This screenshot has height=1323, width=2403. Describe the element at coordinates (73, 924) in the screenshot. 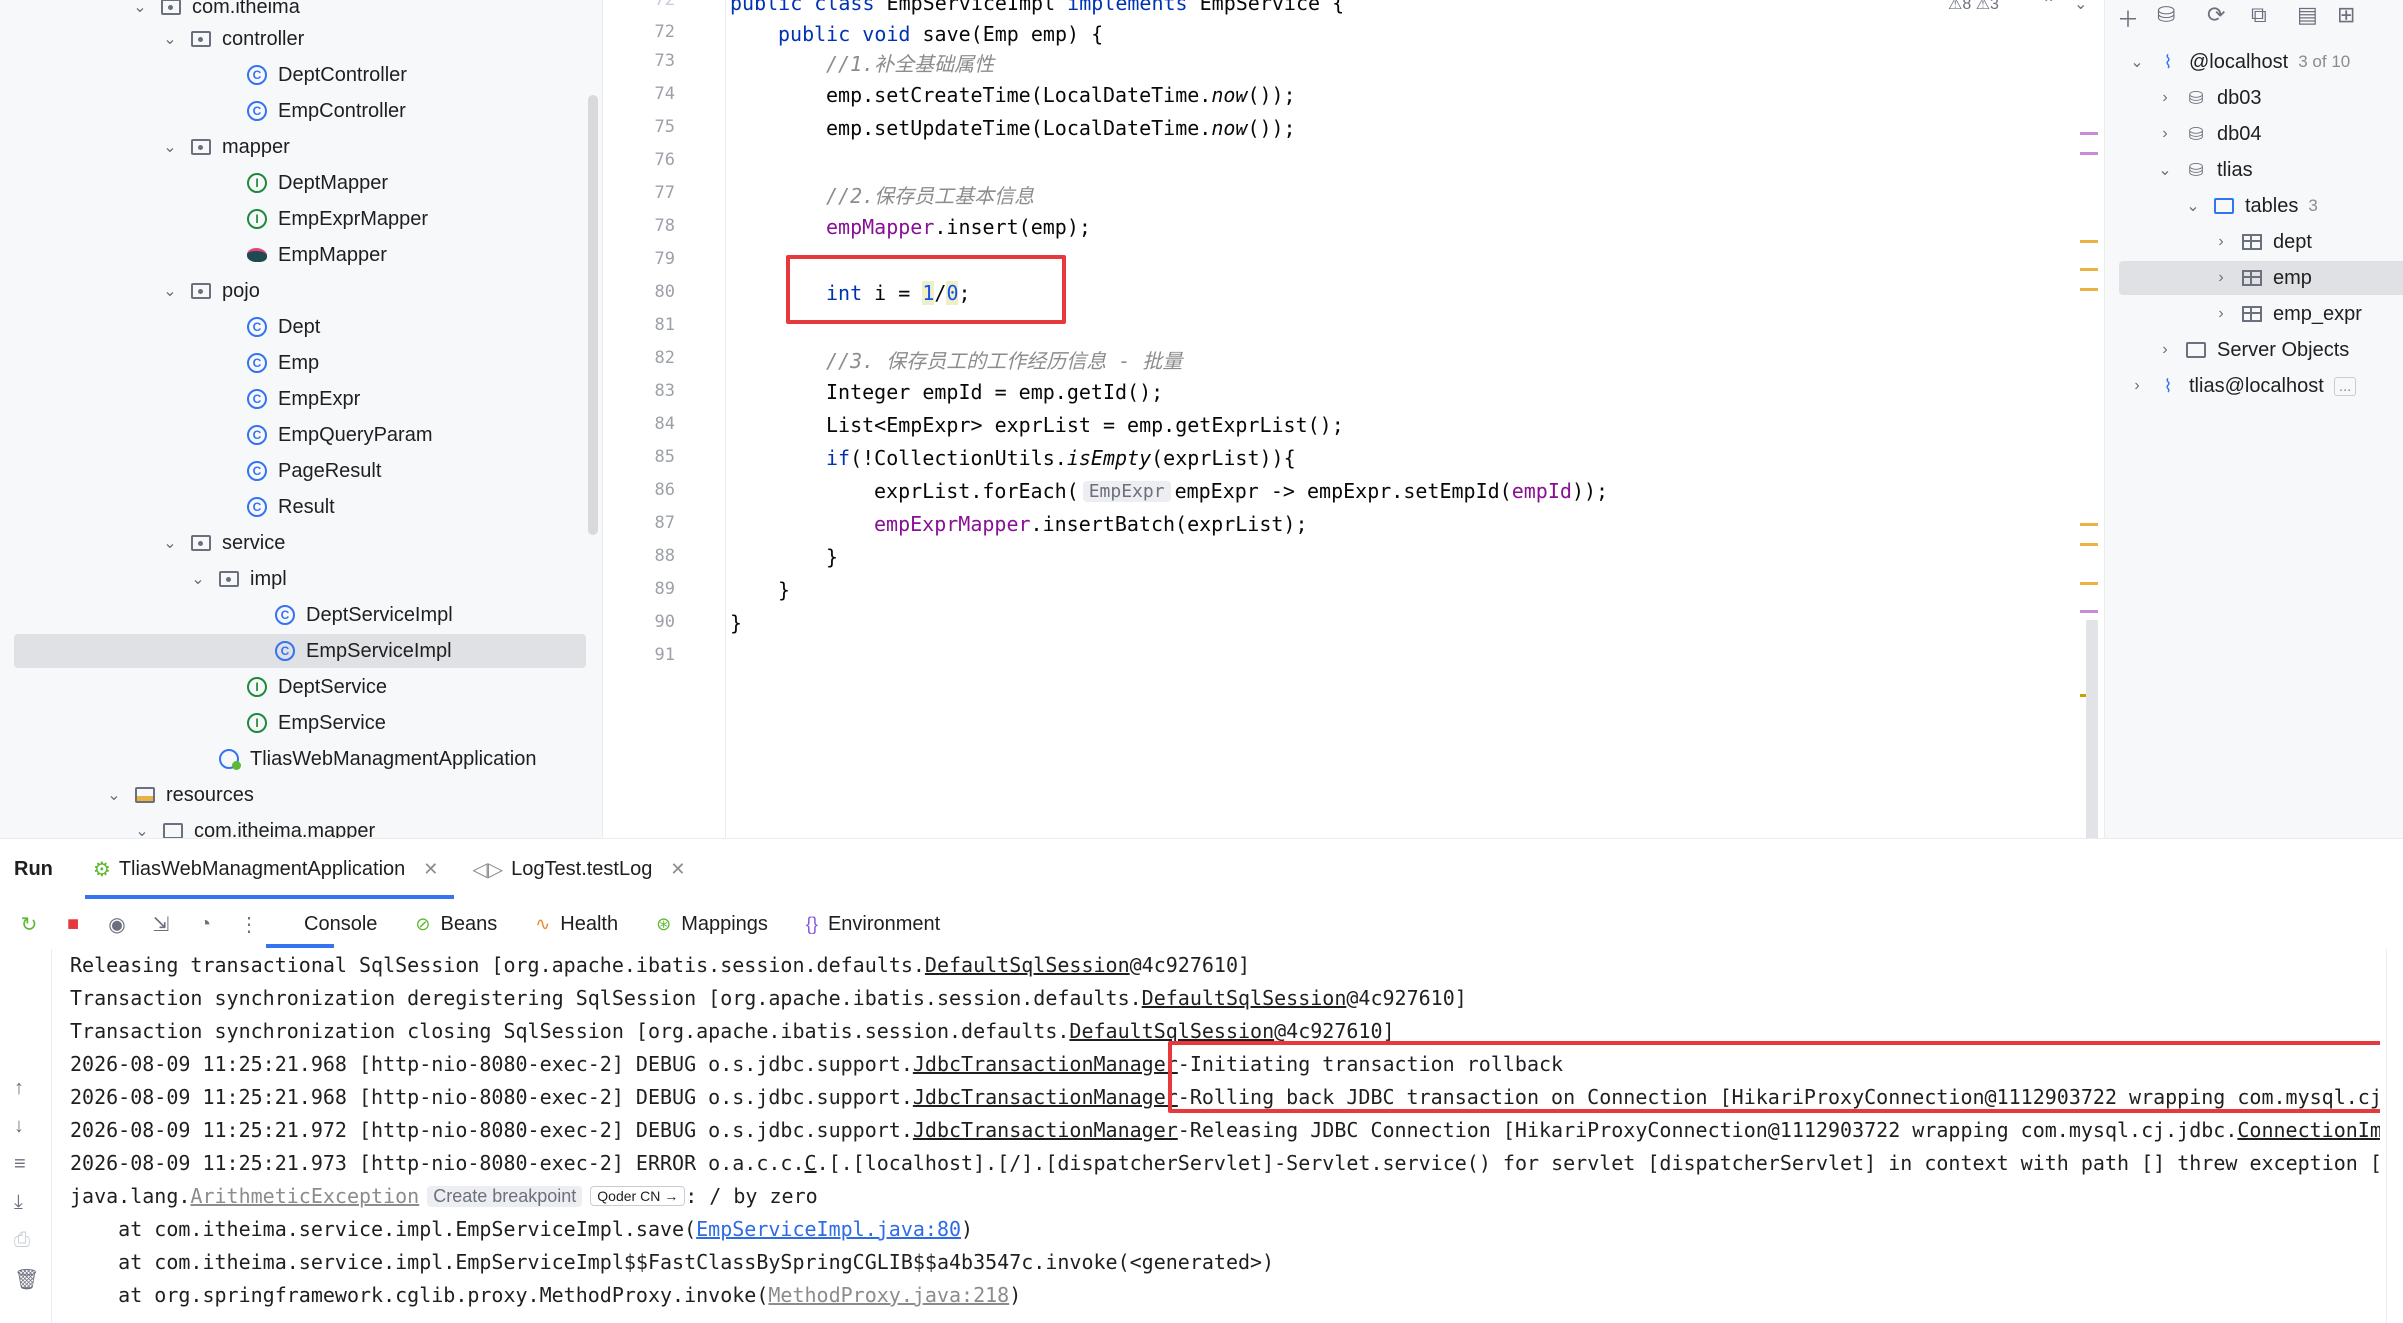

I see `stop-icon: ■` at that location.